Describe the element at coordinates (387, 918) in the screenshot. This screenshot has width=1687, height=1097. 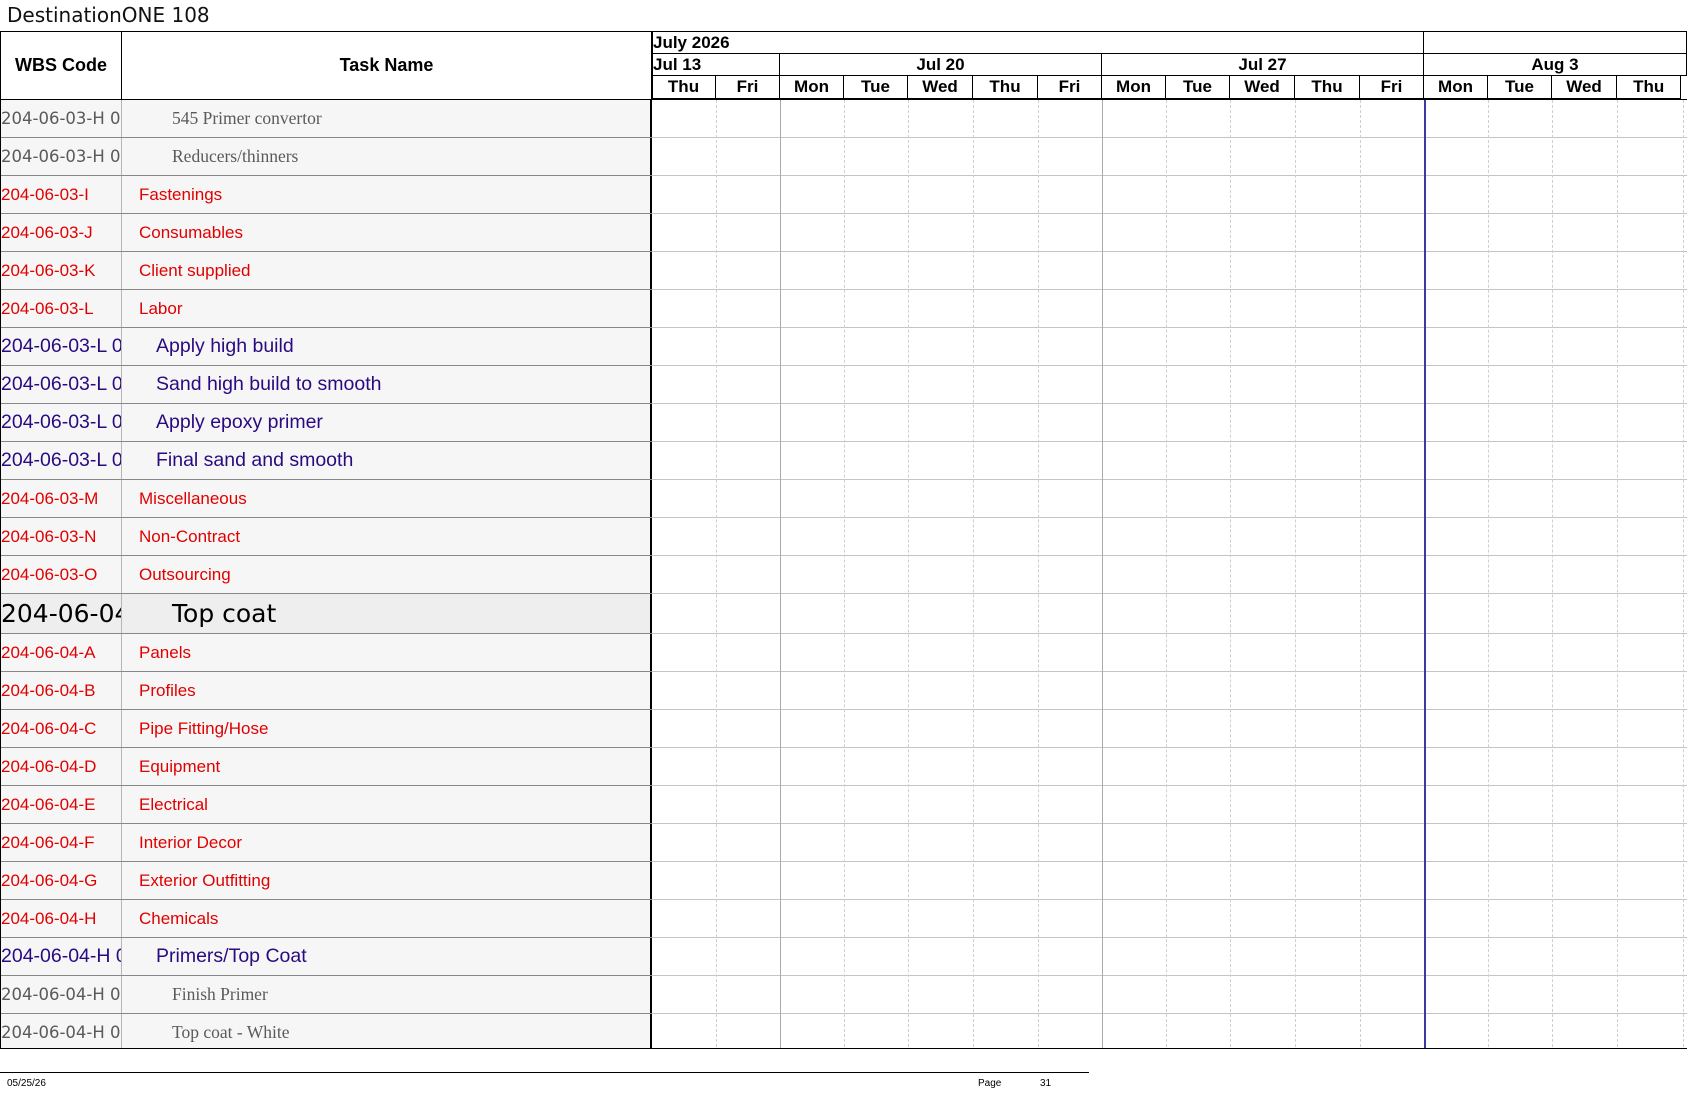
I see `task-name-cell: Chemicals` at that location.